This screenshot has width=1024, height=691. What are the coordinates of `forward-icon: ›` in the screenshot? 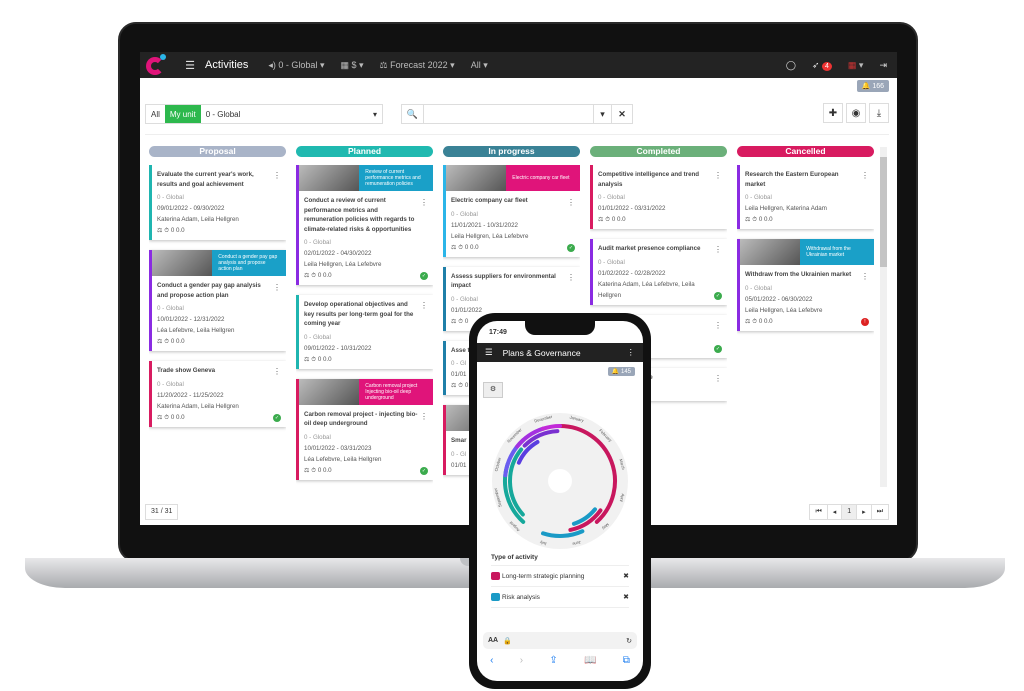 It's located at (521, 660).